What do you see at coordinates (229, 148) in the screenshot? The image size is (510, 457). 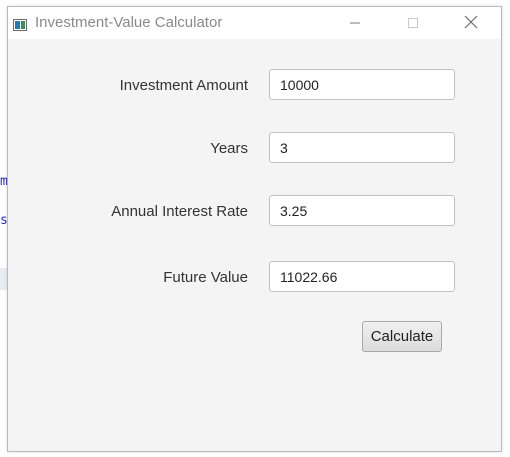 I see `years-label: Years` at bounding box center [229, 148].